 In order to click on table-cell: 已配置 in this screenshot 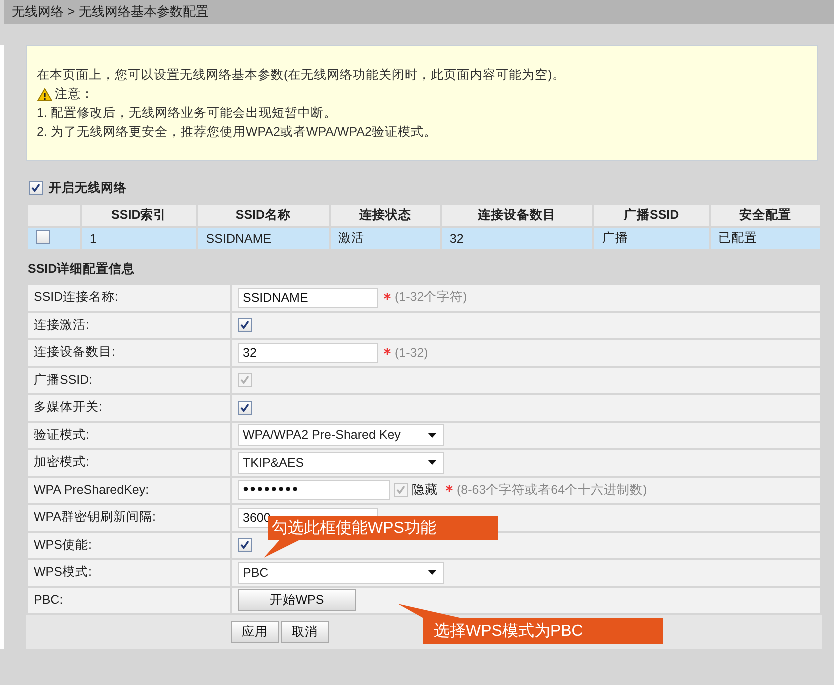, I will do `click(765, 238)`.